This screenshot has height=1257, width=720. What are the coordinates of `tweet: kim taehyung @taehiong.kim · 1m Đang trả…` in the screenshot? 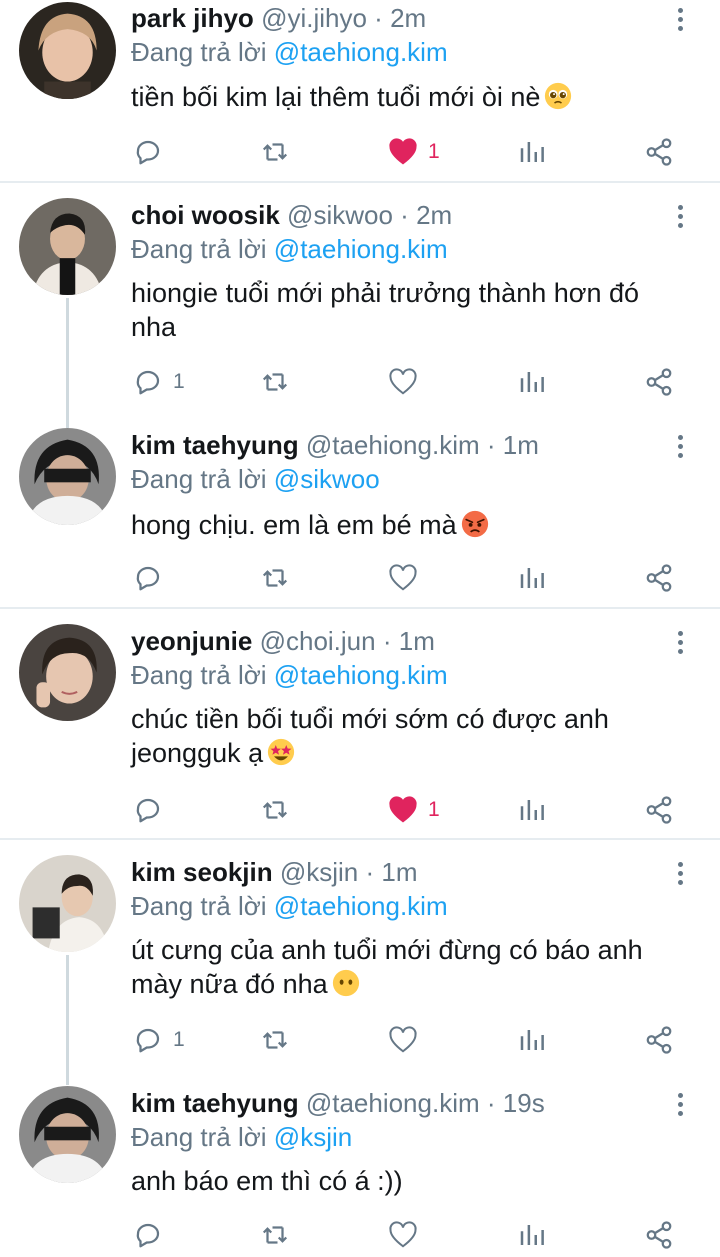 It's located at (360, 517).